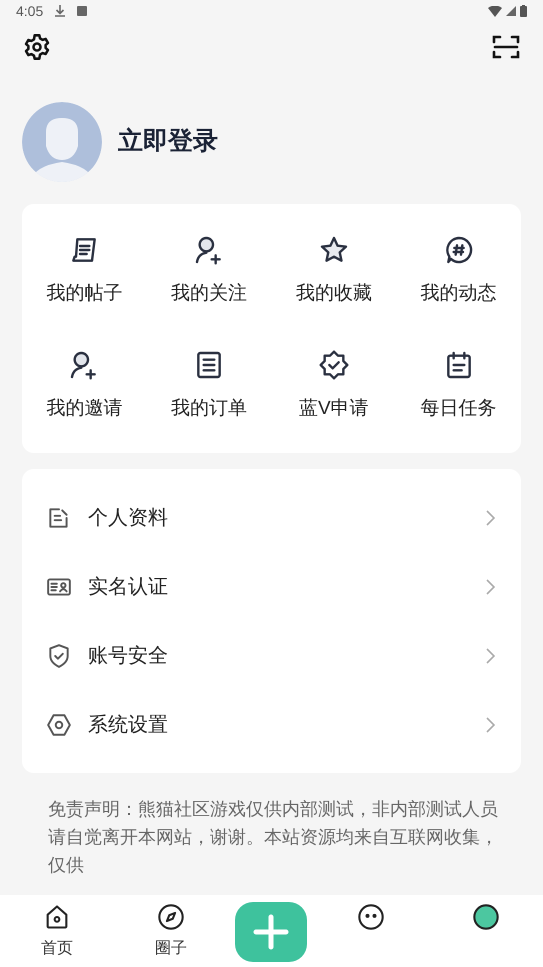 This screenshot has height=967, width=543. Describe the element at coordinates (209, 408) in the screenshot. I see `shortcut-label: 我的订单` at that location.